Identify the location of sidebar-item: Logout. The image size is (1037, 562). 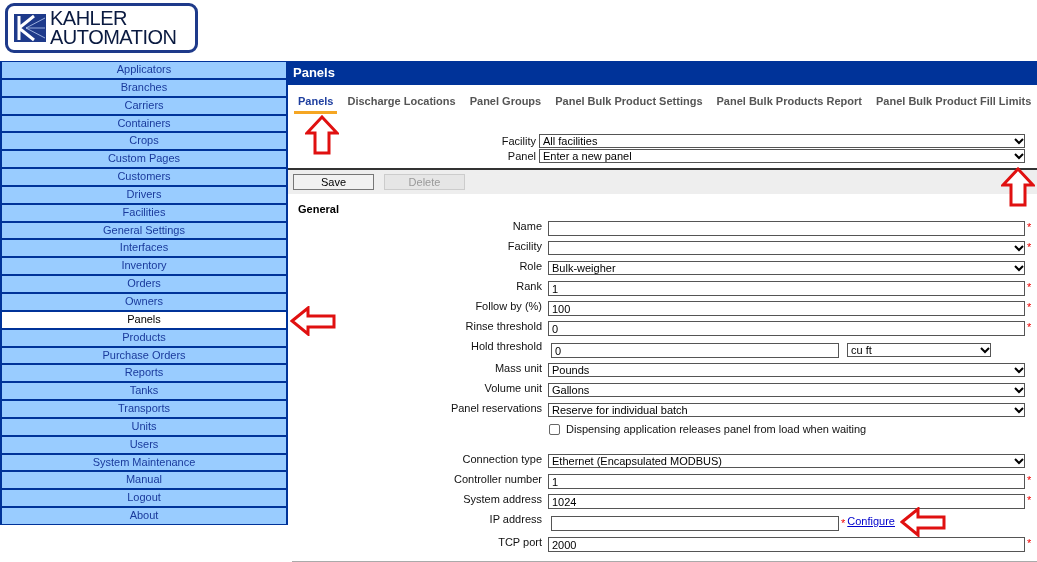
(144, 498).